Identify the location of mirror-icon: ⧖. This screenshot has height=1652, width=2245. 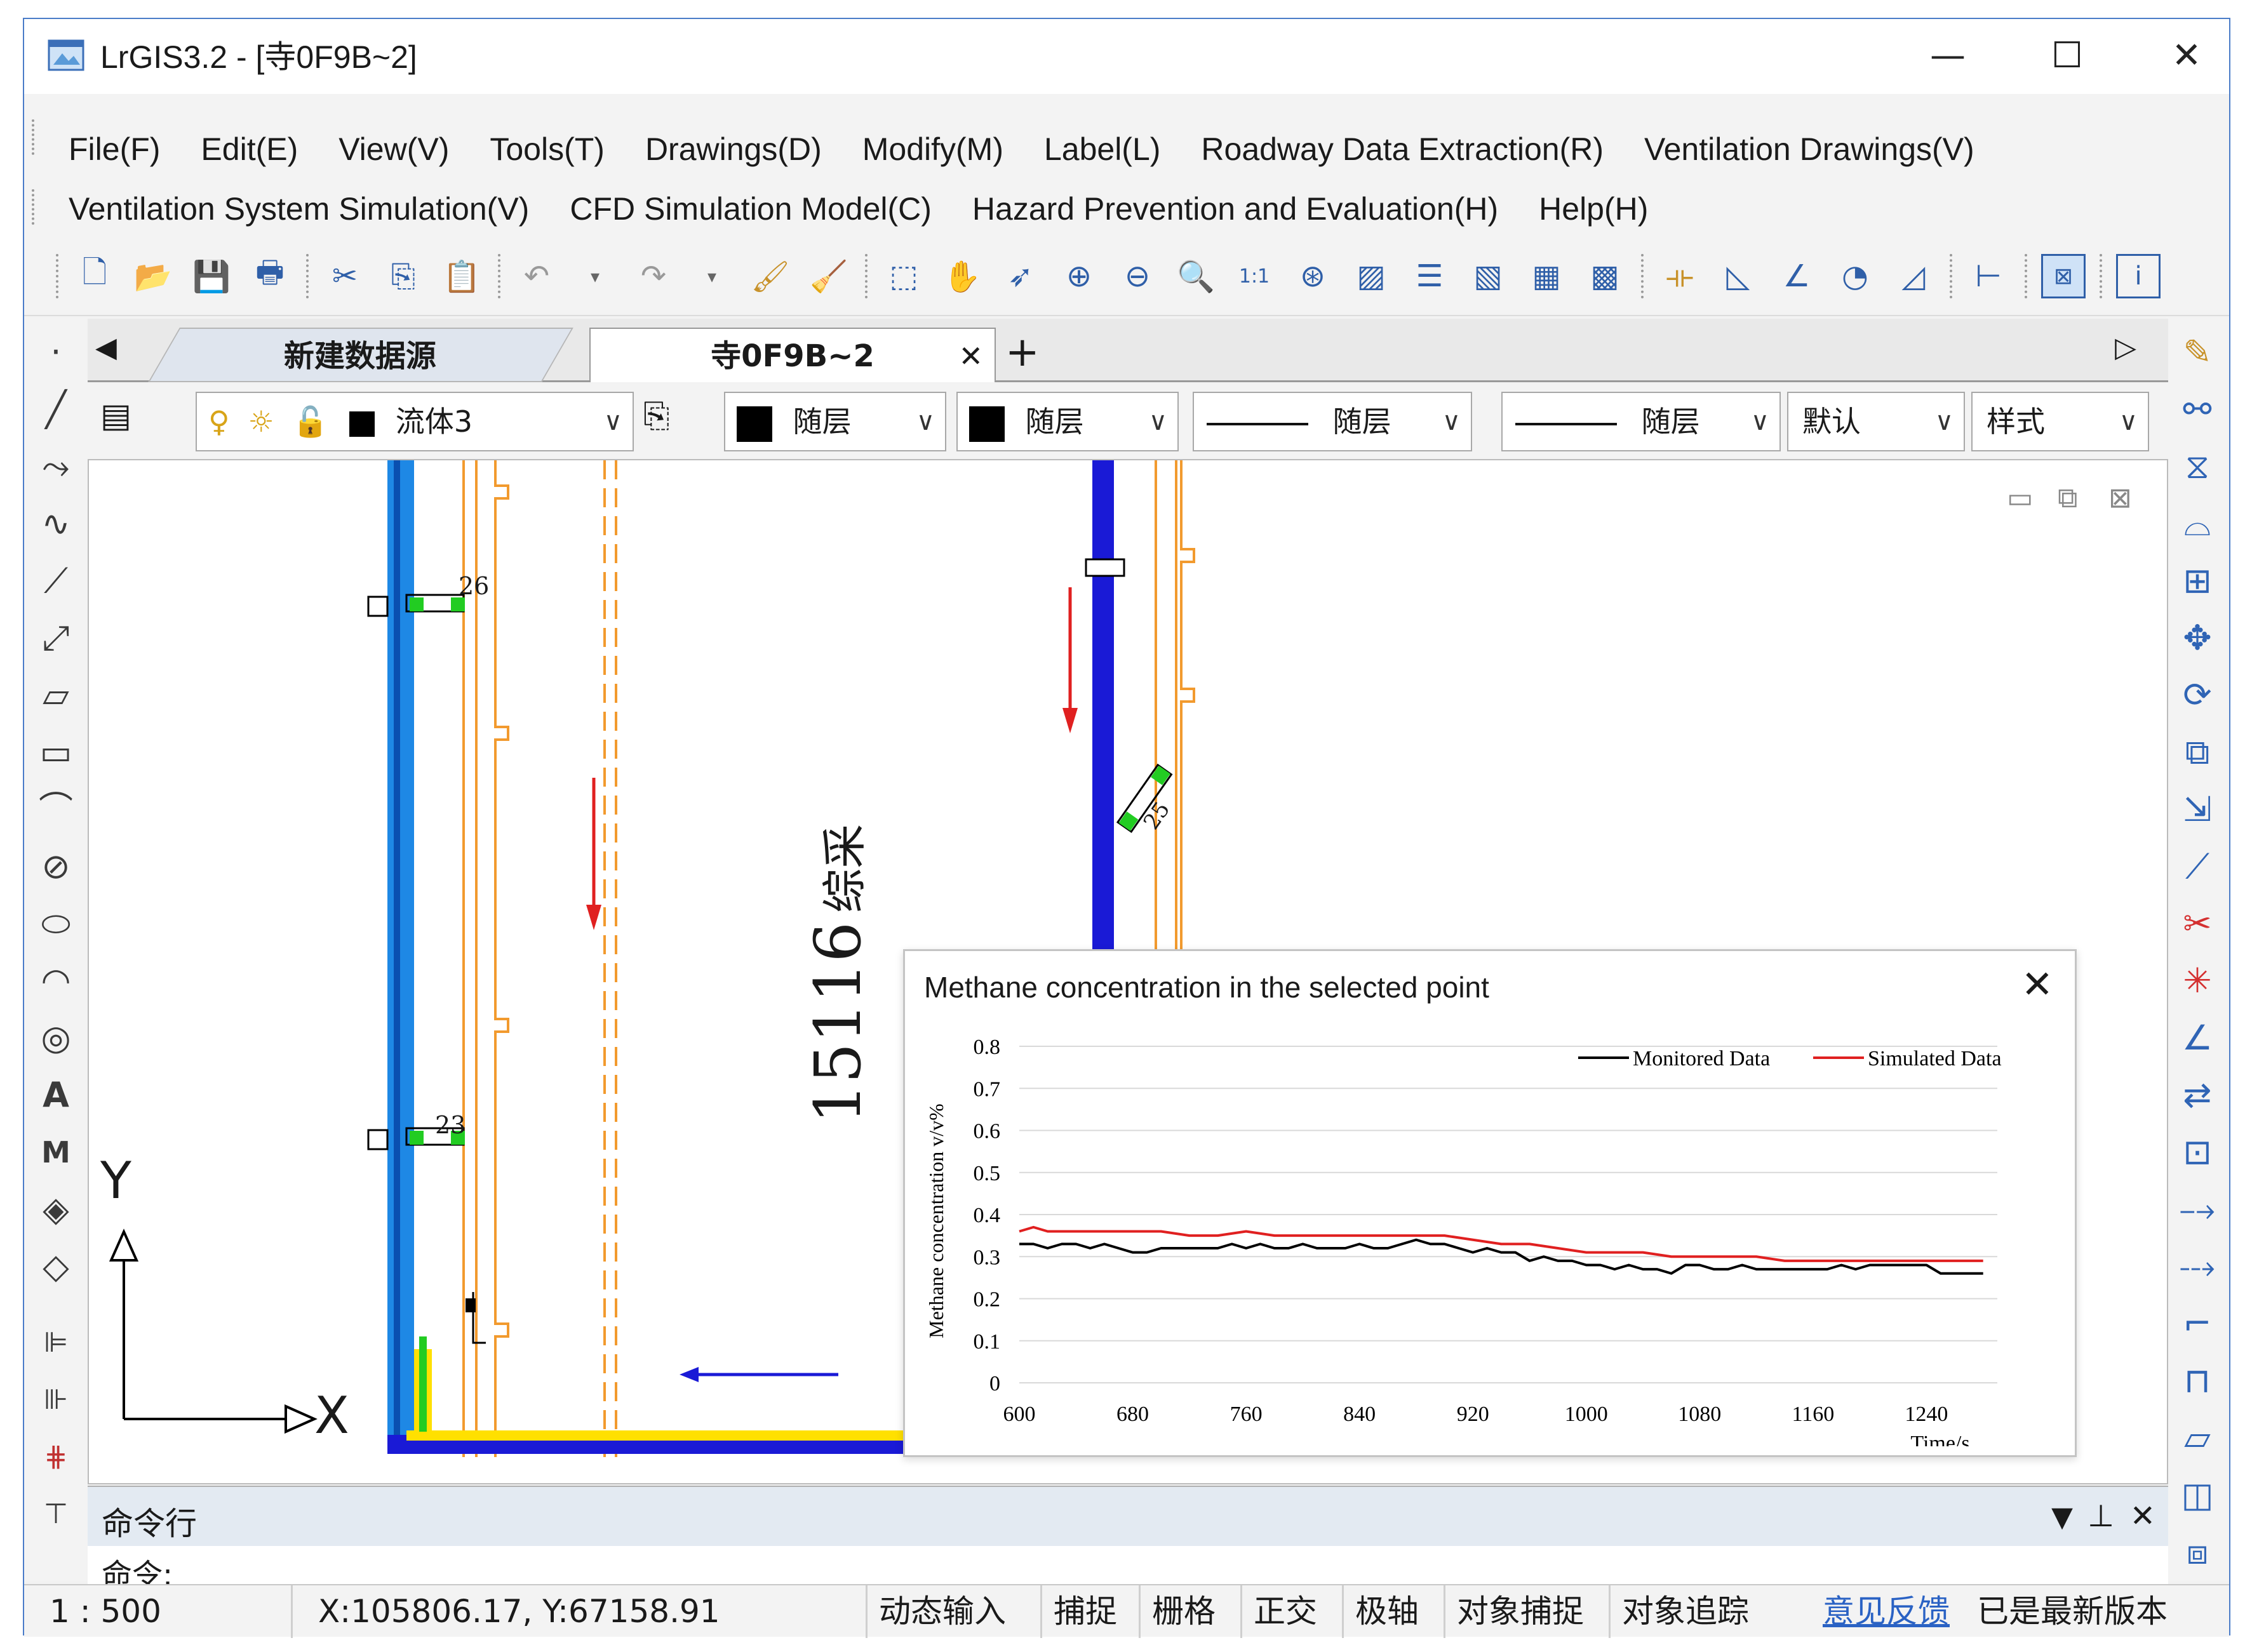
(2197, 466).